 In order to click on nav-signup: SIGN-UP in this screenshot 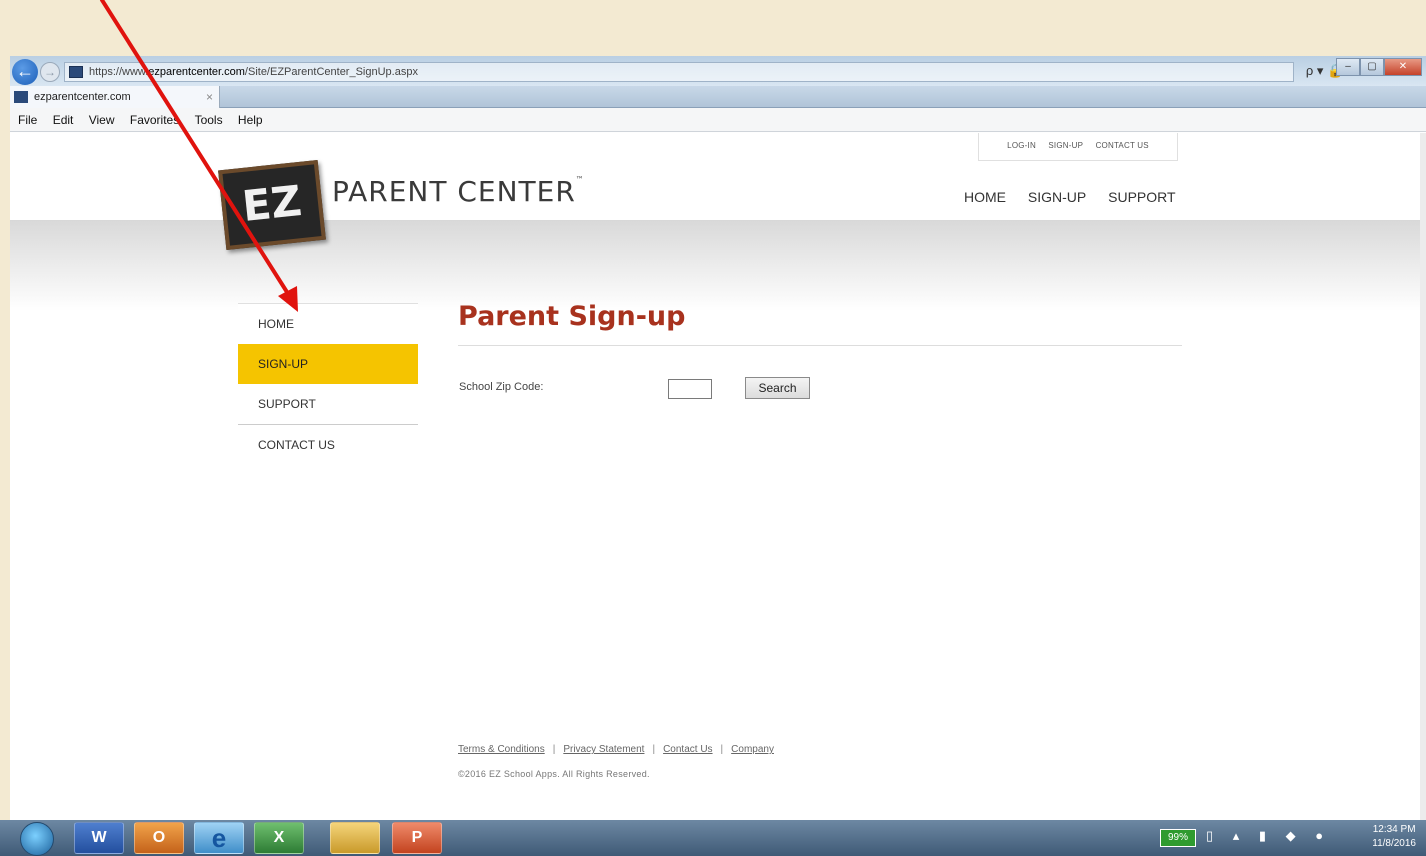, I will do `click(1057, 197)`.